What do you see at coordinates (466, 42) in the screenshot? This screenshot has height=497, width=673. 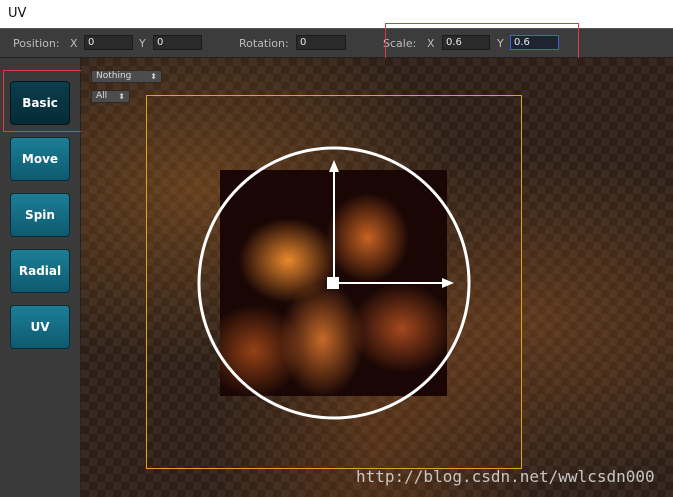 I see `scale-x-field: 0.6` at bounding box center [466, 42].